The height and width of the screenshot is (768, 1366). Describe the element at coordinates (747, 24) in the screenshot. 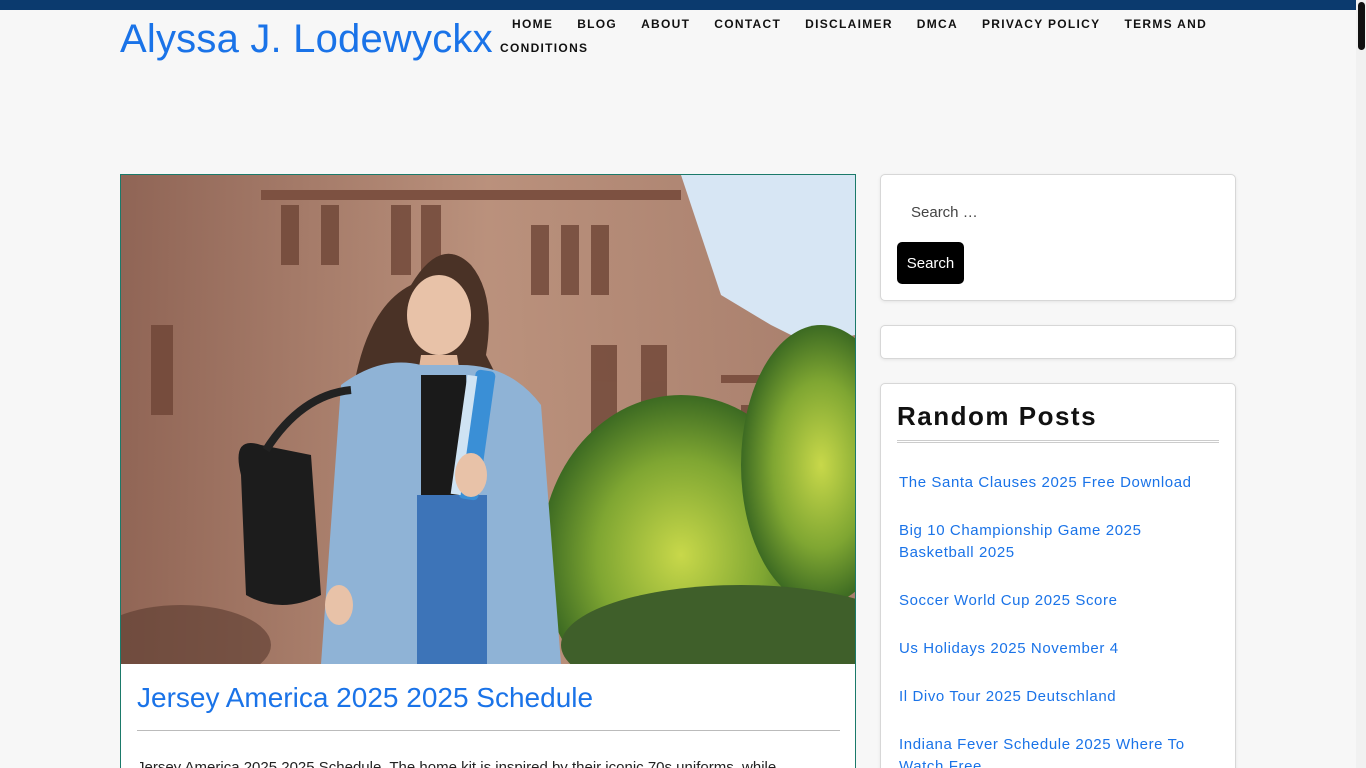

I see `nav-contact: Contact` at that location.